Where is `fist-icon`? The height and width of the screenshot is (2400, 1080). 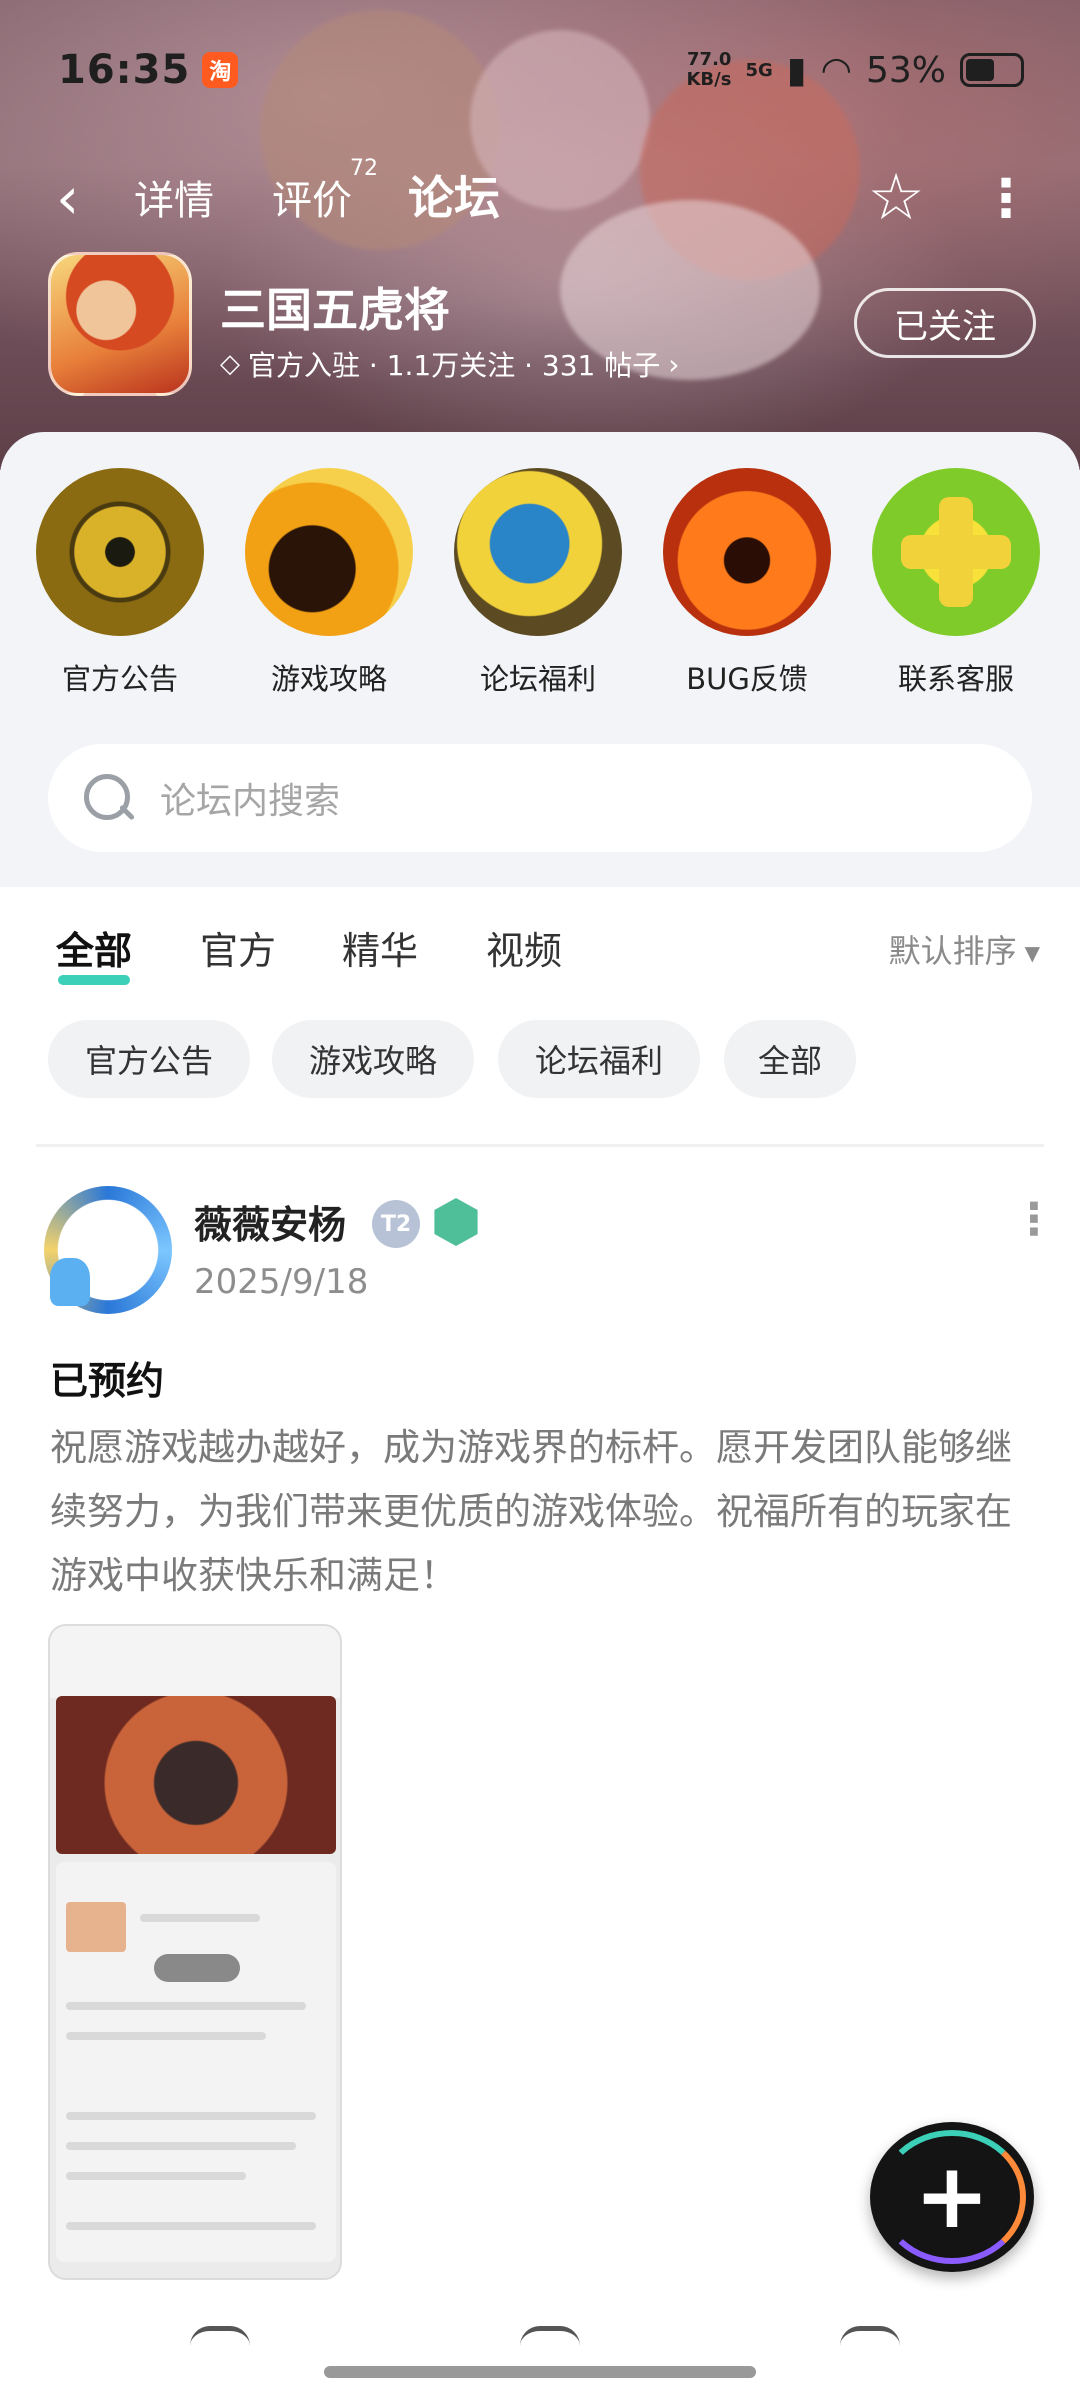
fist-icon is located at coordinates (329, 552).